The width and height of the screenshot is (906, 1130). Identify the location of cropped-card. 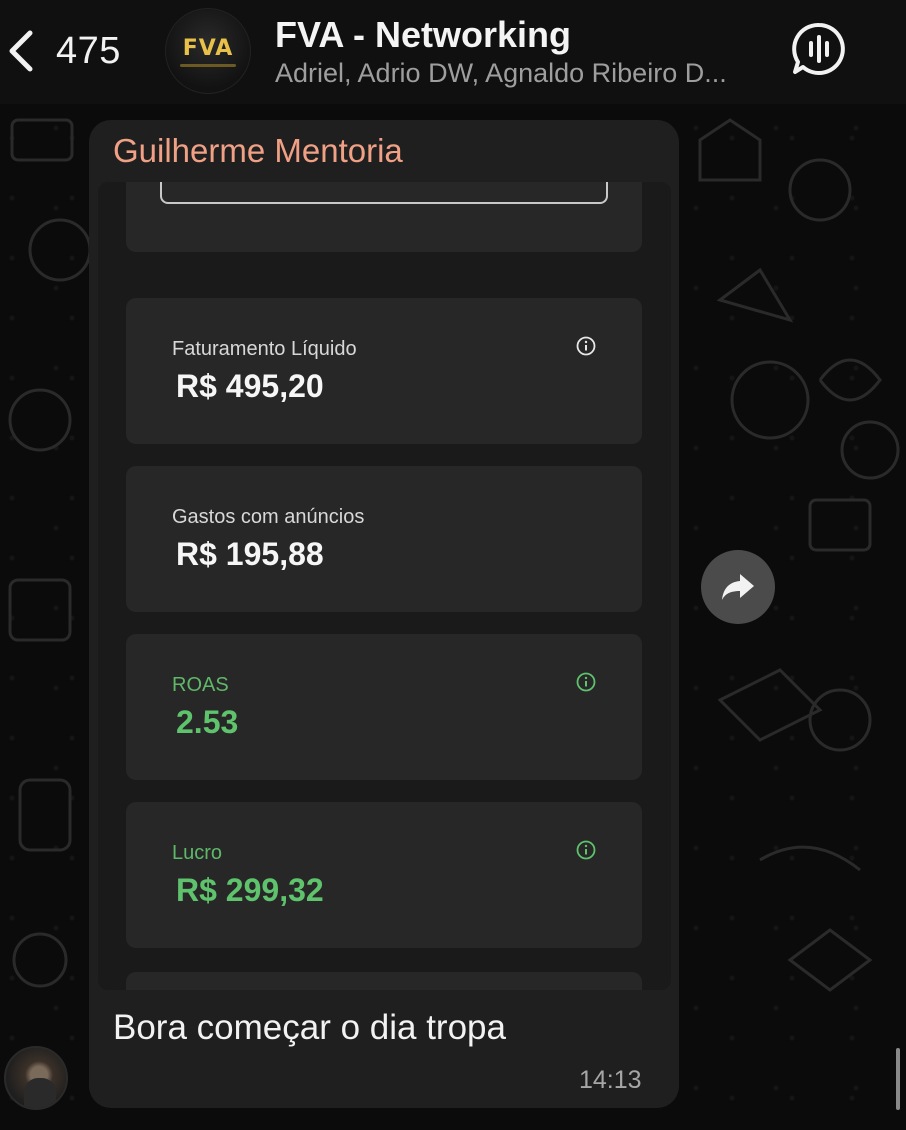
(384, 981).